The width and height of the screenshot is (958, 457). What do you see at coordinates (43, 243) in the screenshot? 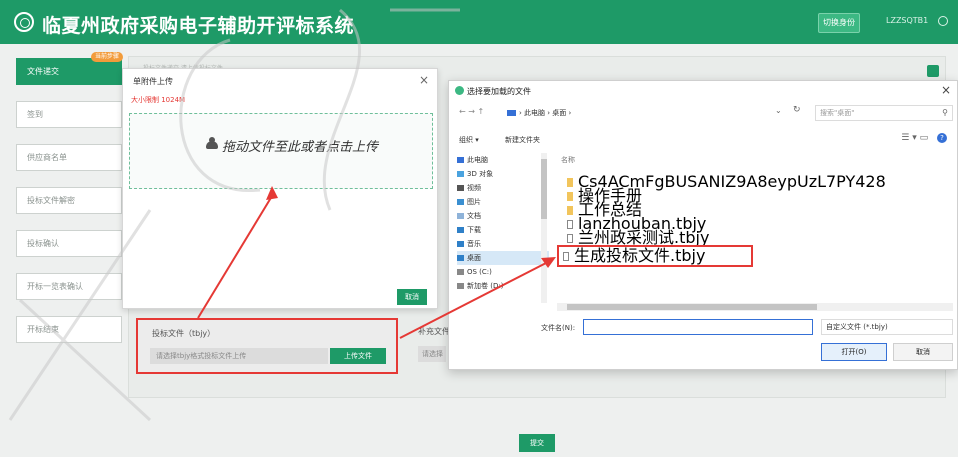
I see `sidebar-item-label: 投标确认` at bounding box center [43, 243].